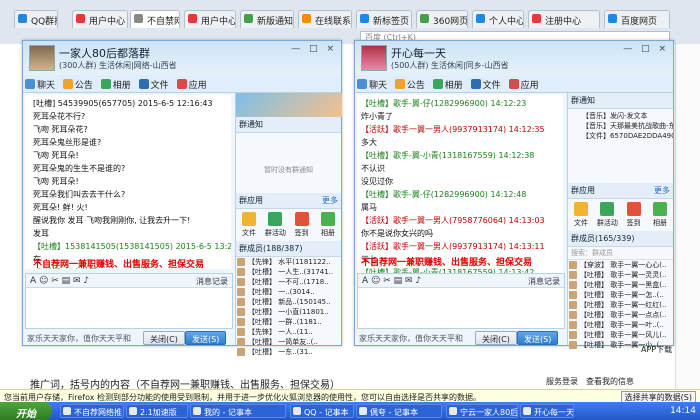 The height and width of the screenshot is (420, 700). I want to click on member-search: 搜索：群成员, so click(620, 253).